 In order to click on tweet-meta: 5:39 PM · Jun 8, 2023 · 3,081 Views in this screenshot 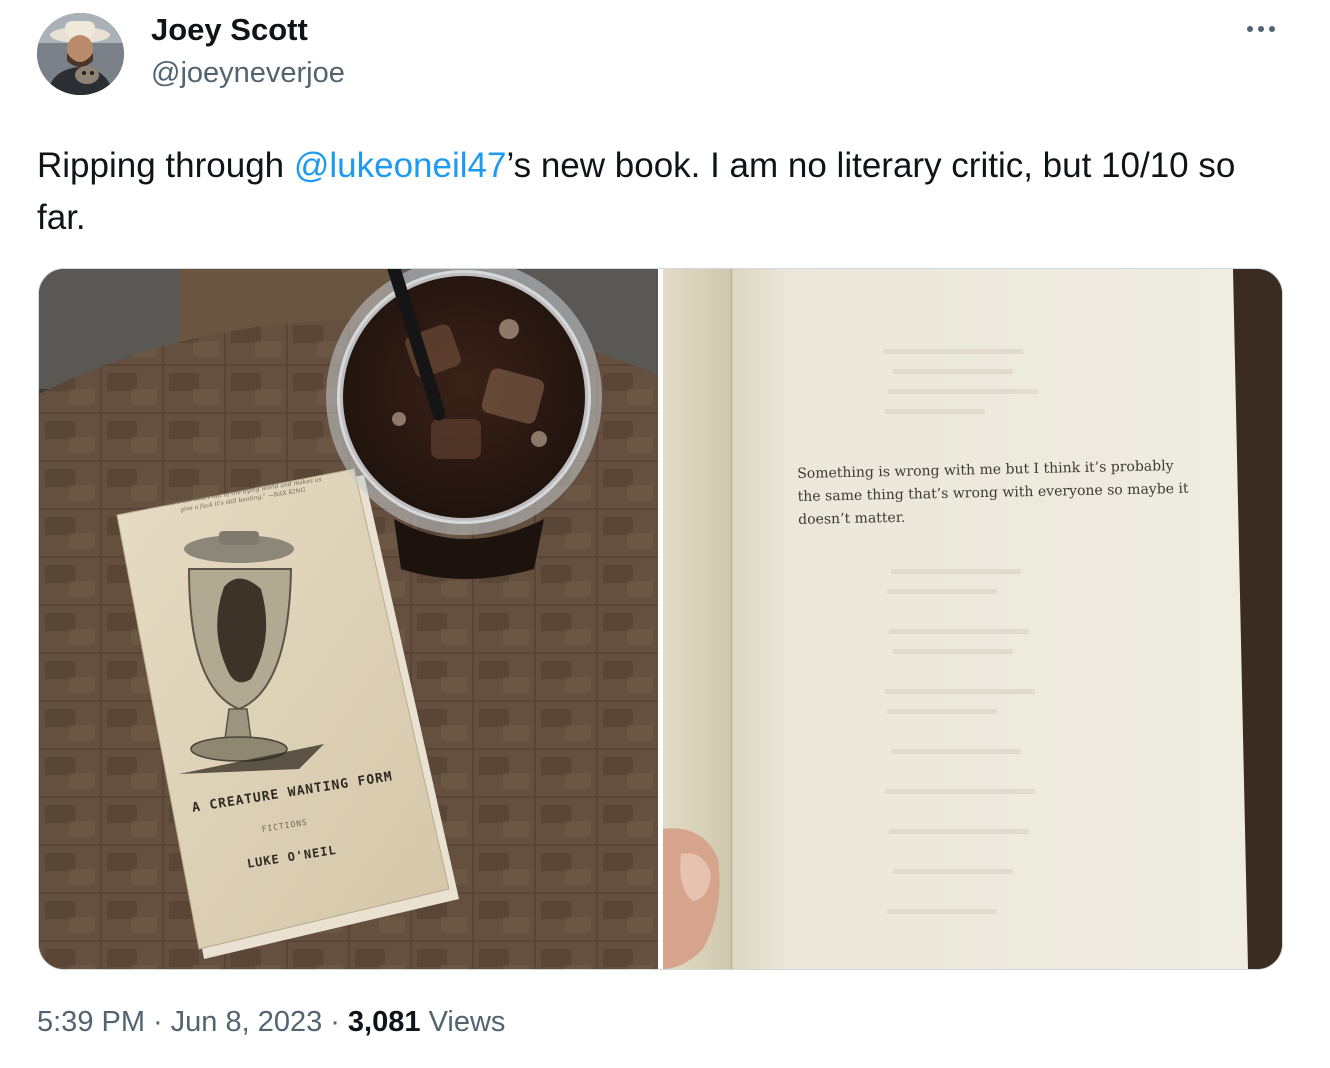, I will do `click(271, 1022)`.